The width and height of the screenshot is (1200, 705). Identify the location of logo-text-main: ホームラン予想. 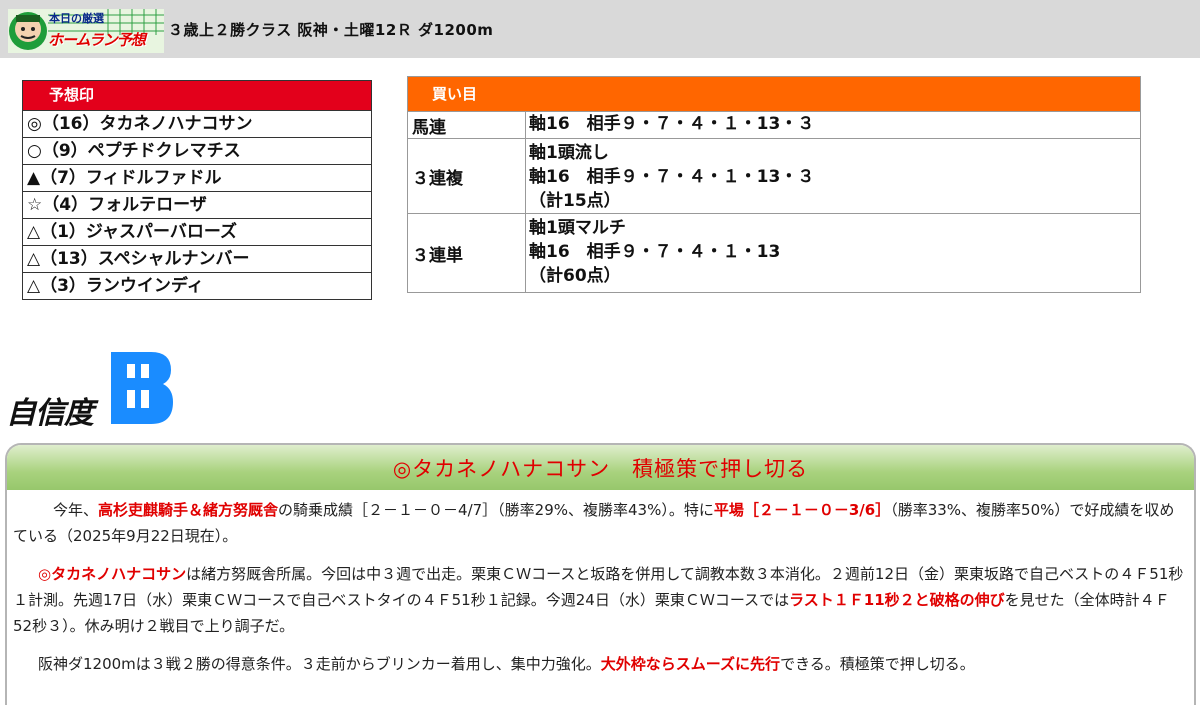
(97, 40).